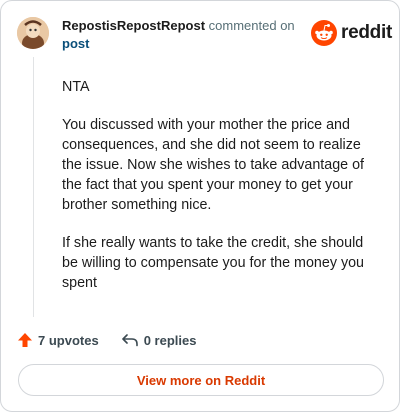  I want to click on avatar, so click(33, 33).